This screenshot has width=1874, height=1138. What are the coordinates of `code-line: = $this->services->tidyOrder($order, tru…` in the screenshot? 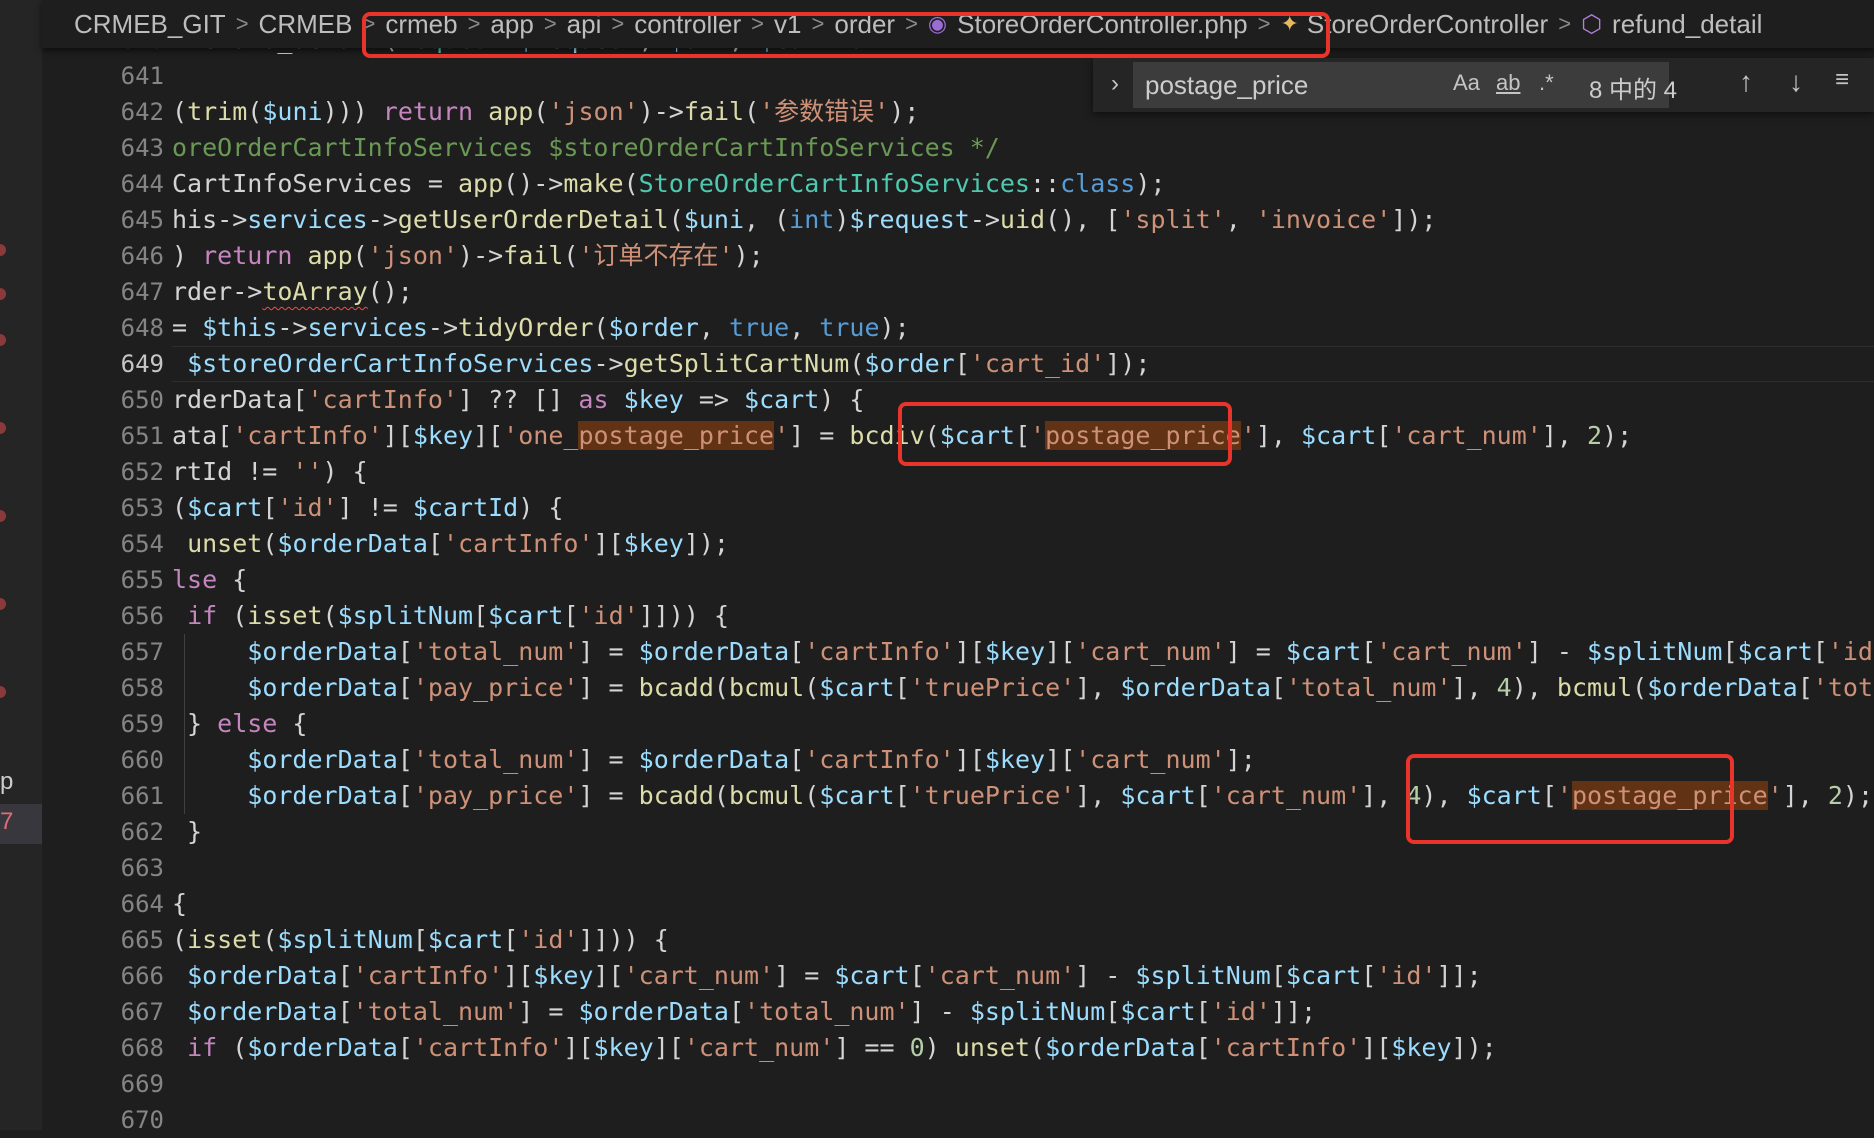 It's located at (541, 328).